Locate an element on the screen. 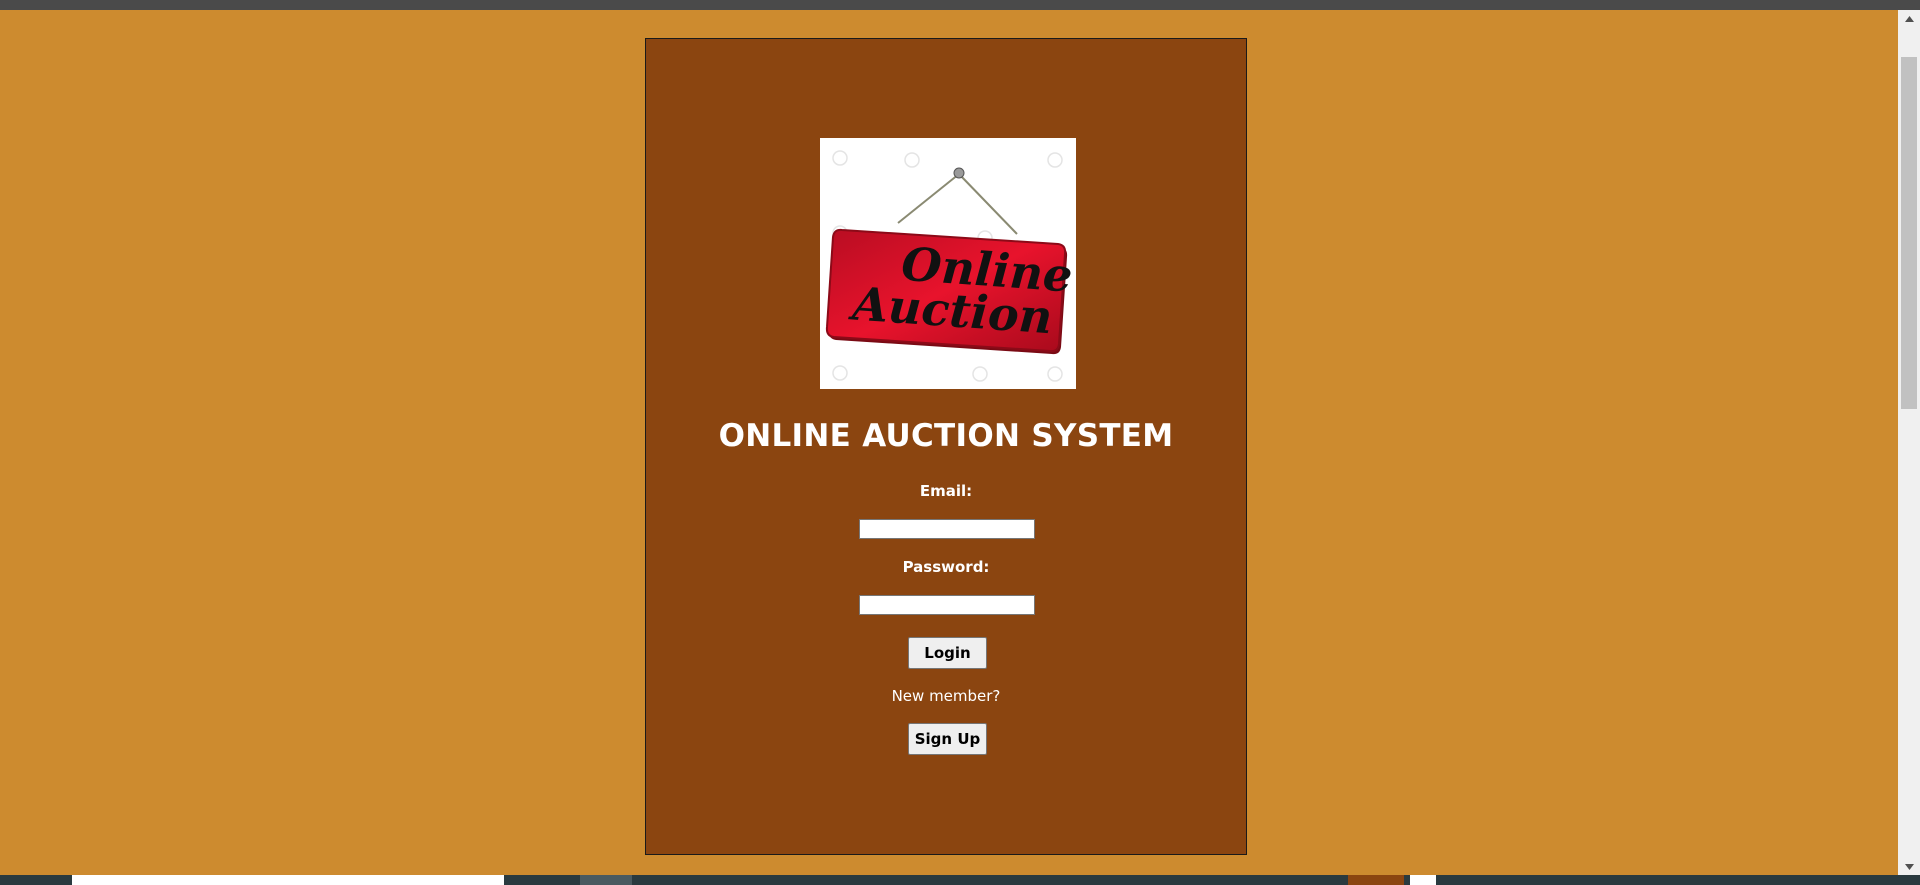 The image size is (1920, 885). password-label: Password: is located at coordinates (946, 567).